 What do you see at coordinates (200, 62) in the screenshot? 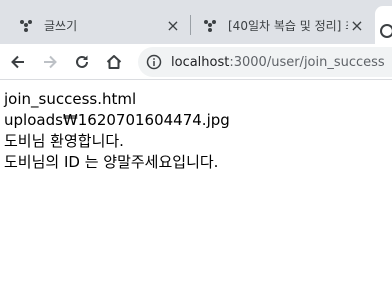
I see `url-host: localhost` at bounding box center [200, 62].